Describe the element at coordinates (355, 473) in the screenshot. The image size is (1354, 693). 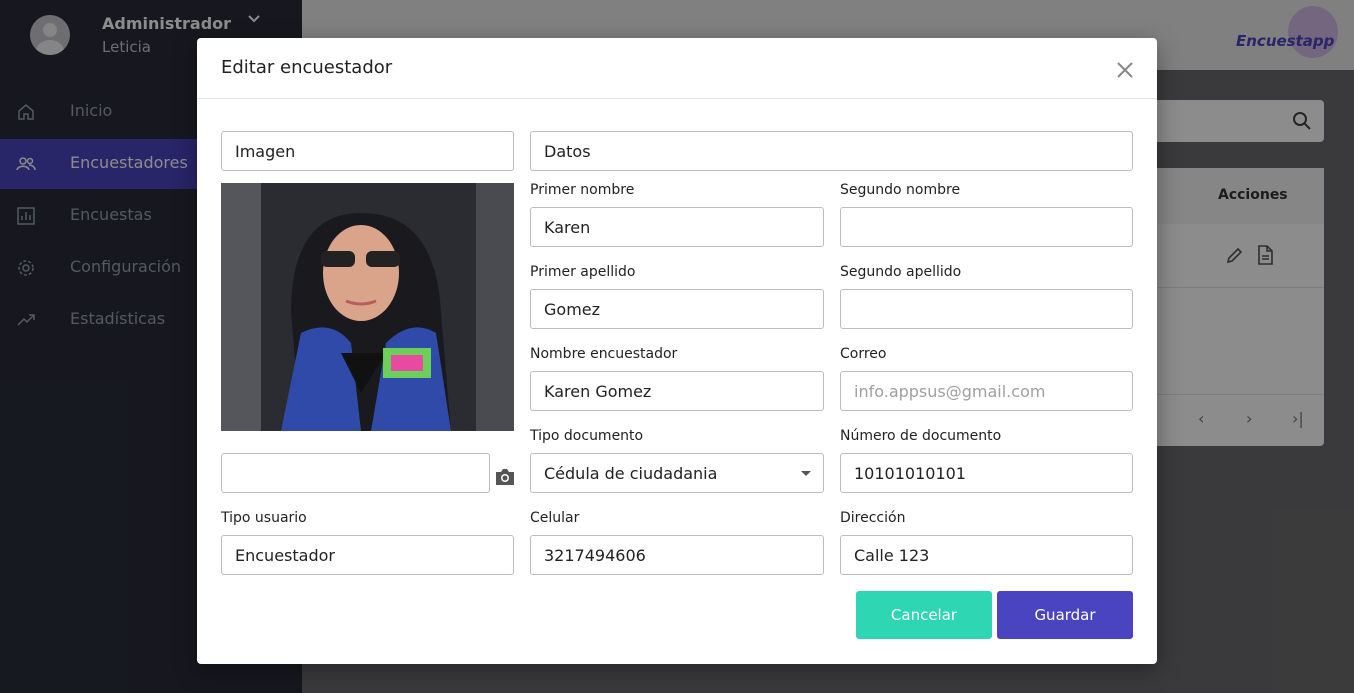
I see `image-file-input` at that location.